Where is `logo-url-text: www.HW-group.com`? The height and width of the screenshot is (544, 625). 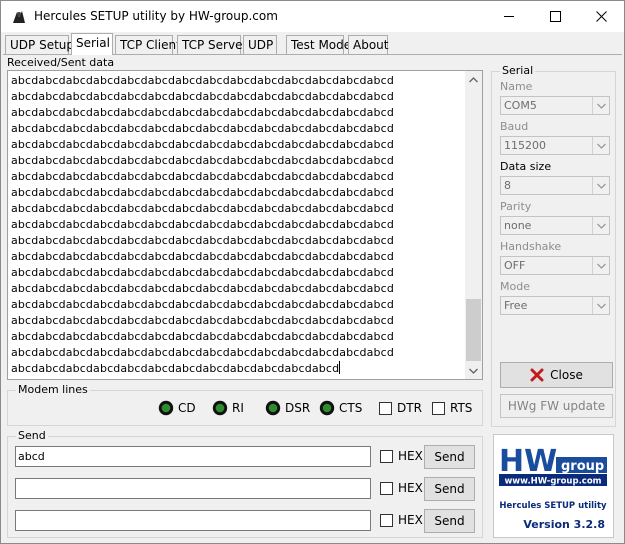 logo-url-text: www.HW-group.com is located at coordinates (552, 482).